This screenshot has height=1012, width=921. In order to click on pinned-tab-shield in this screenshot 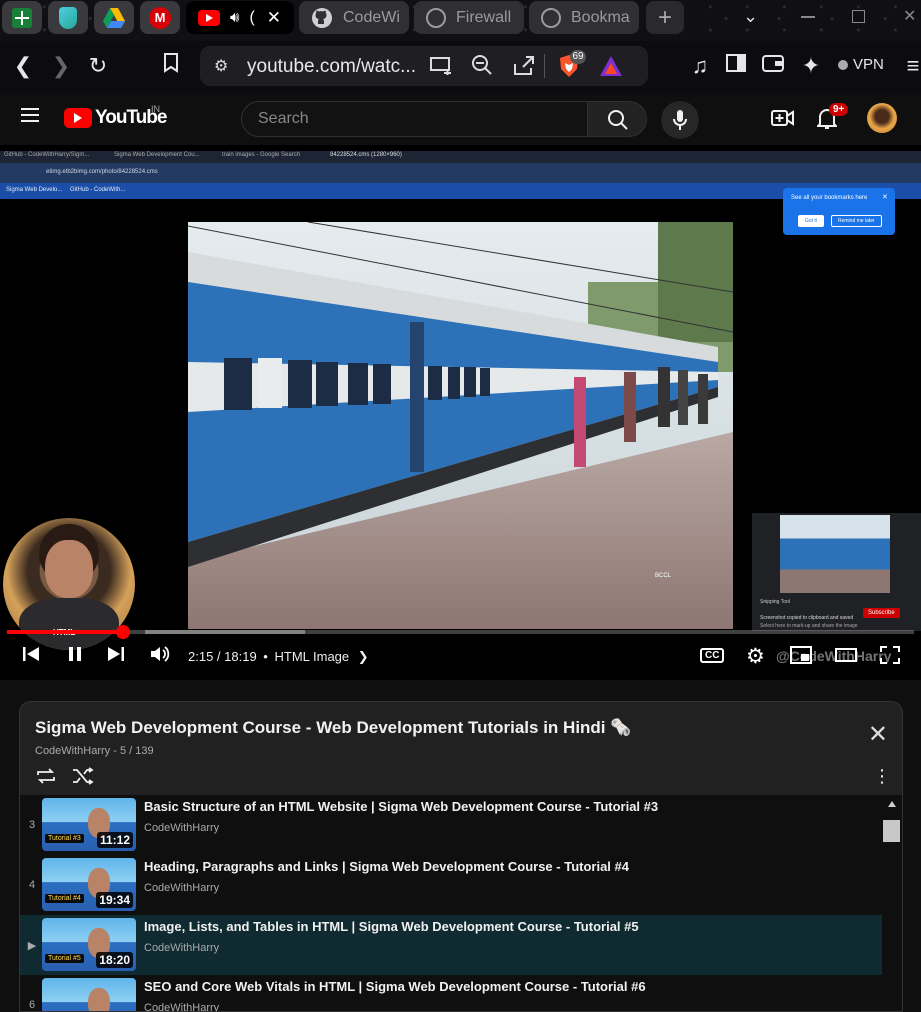, I will do `click(68, 17)`.